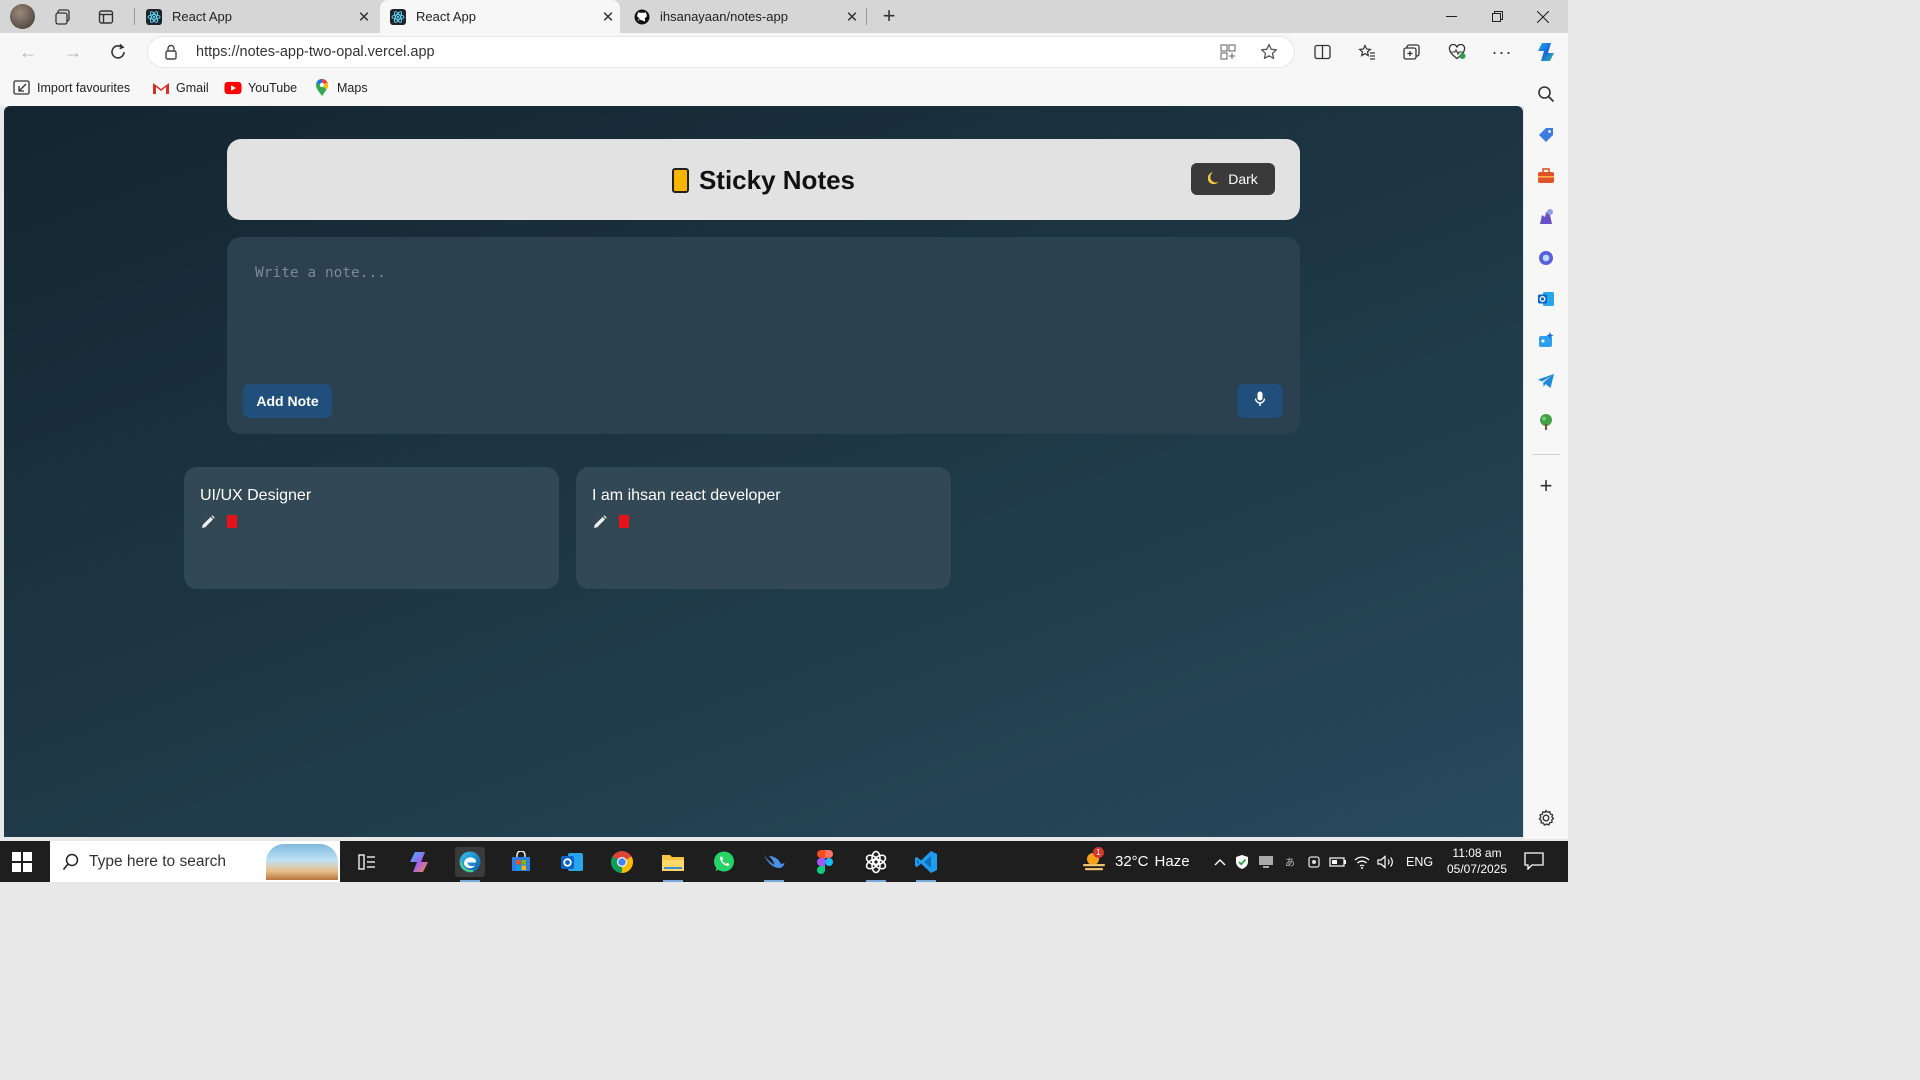  I want to click on split-screen-icon, so click(1322, 52).